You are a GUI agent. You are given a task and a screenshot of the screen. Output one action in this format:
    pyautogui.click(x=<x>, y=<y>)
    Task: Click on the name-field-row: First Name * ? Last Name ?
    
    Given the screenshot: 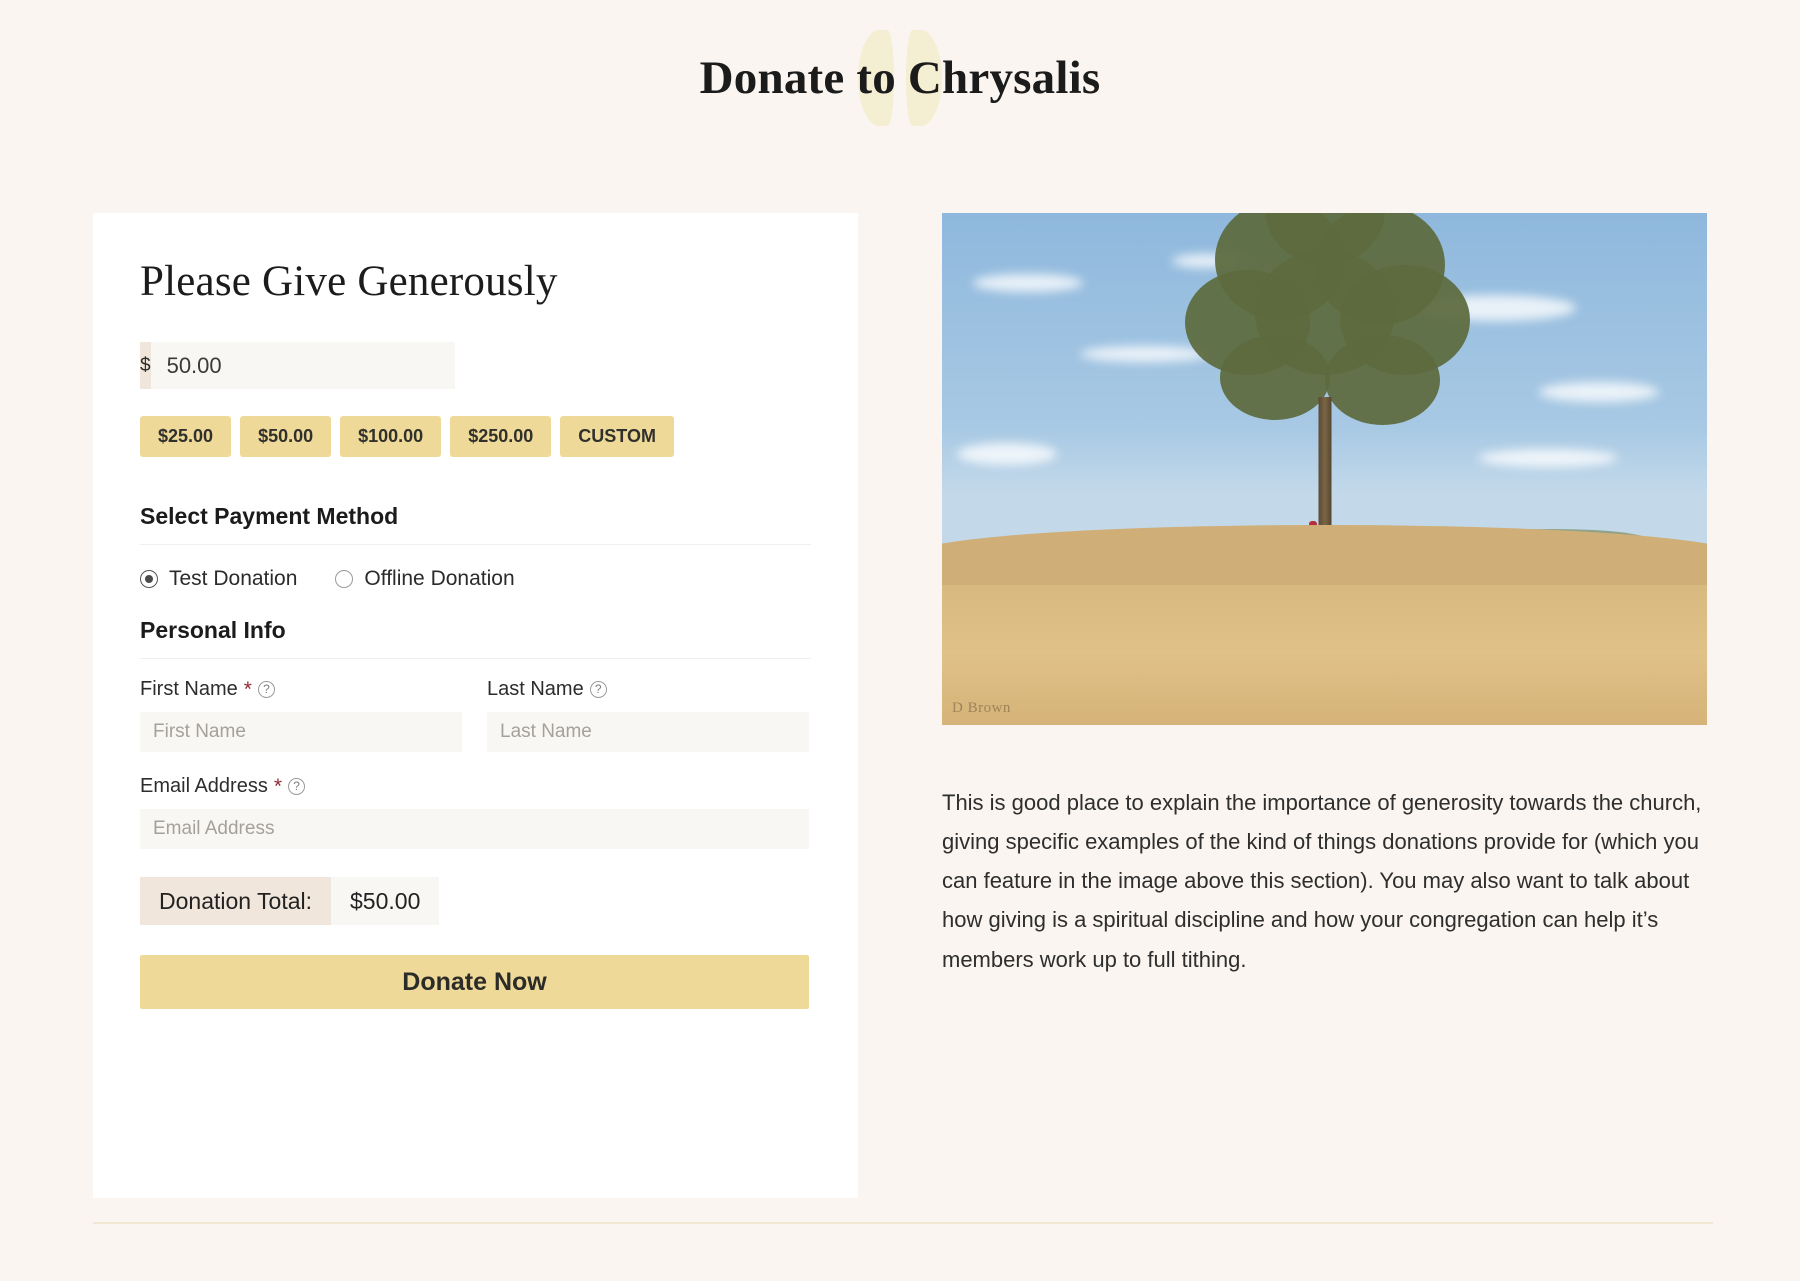 What is the action you would take?
    pyautogui.click(x=475, y=714)
    